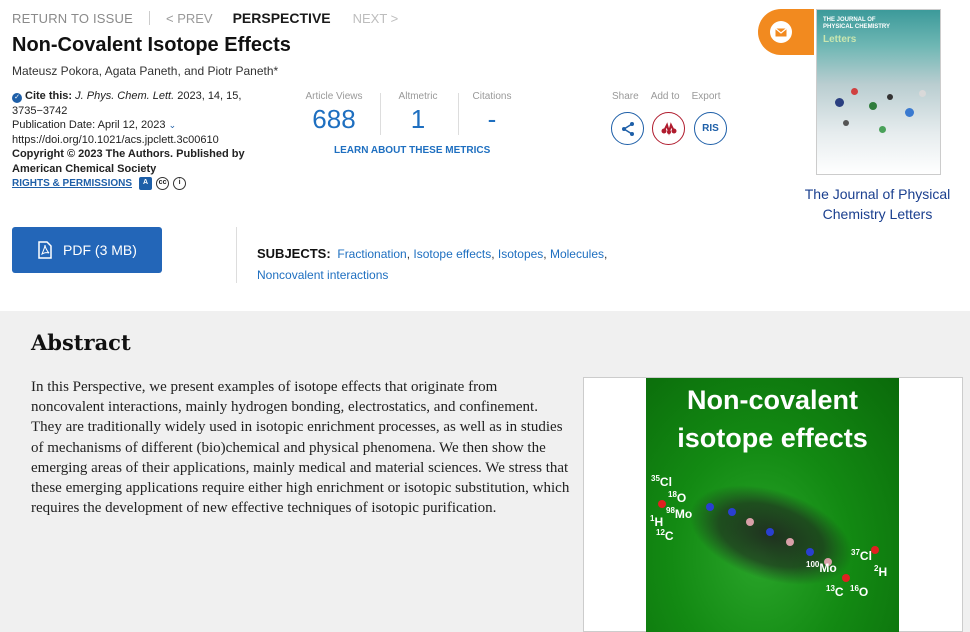 This screenshot has width=970, height=632. What do you see at coordinates (492, 96) in the screenshot?
I see `citations-label: Citations` at bounding box center [492, 96].